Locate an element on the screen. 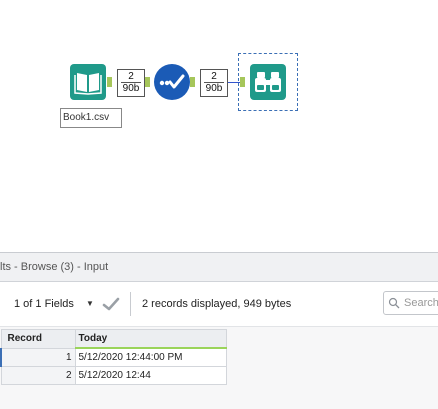 This screenshot has width=438, height=409. binoculars-icon is located at coordinates (268, 82).